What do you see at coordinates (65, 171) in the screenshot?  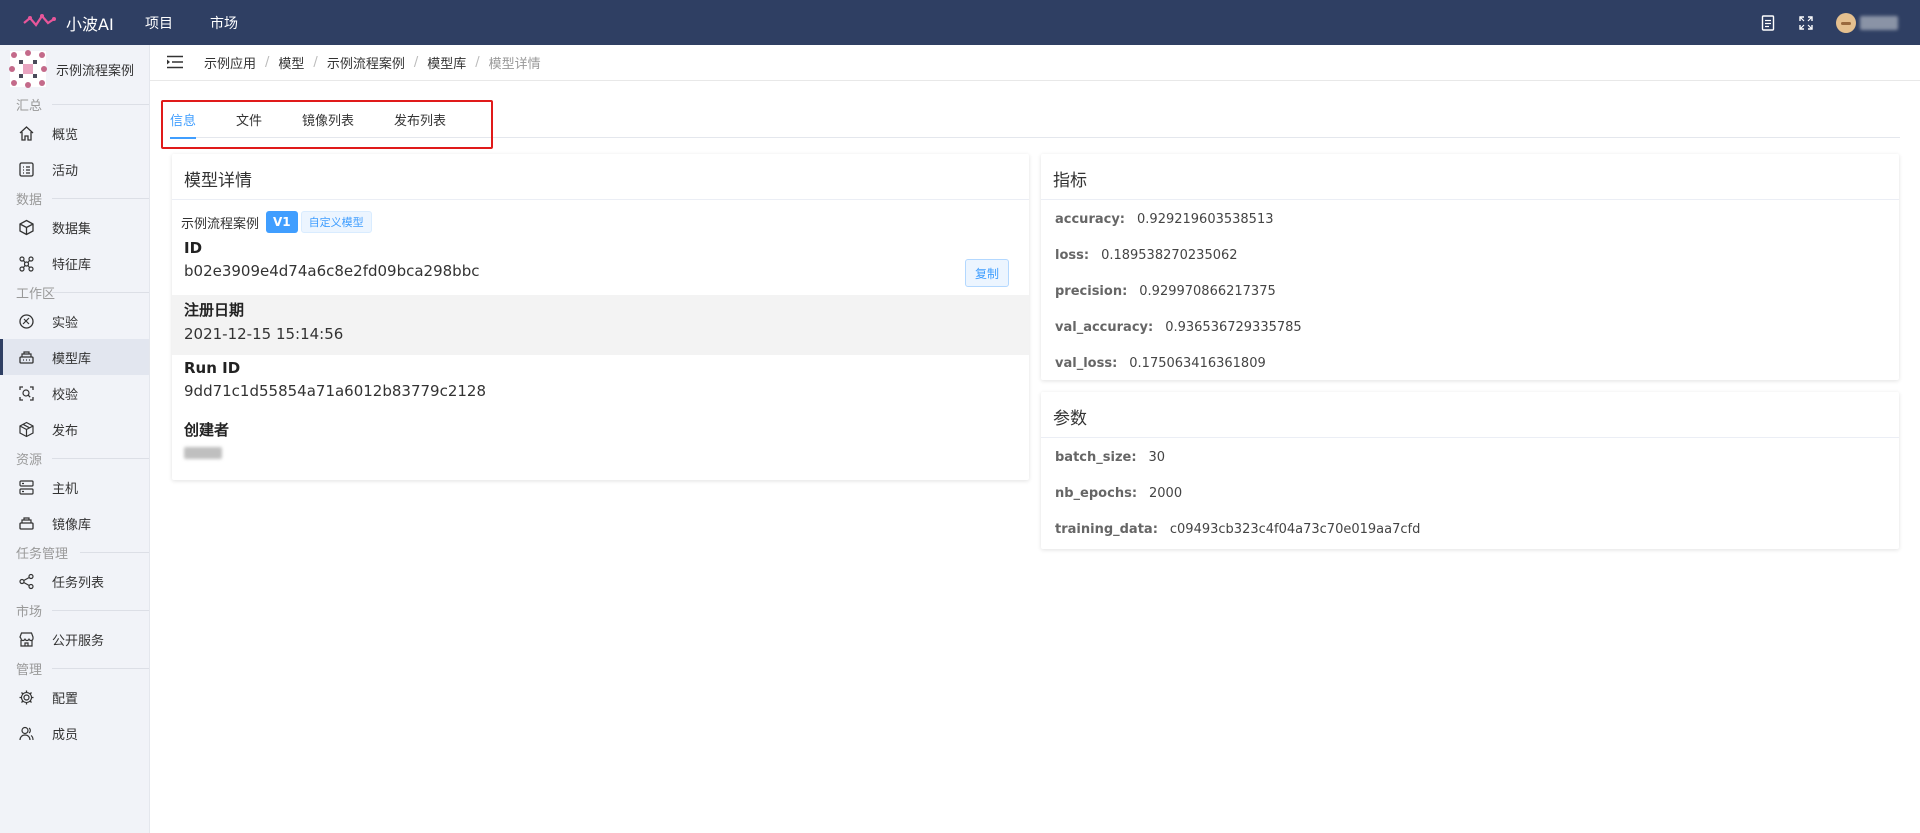 I see `sidebar-item-label: 活动` at bounding box center [65, 171].